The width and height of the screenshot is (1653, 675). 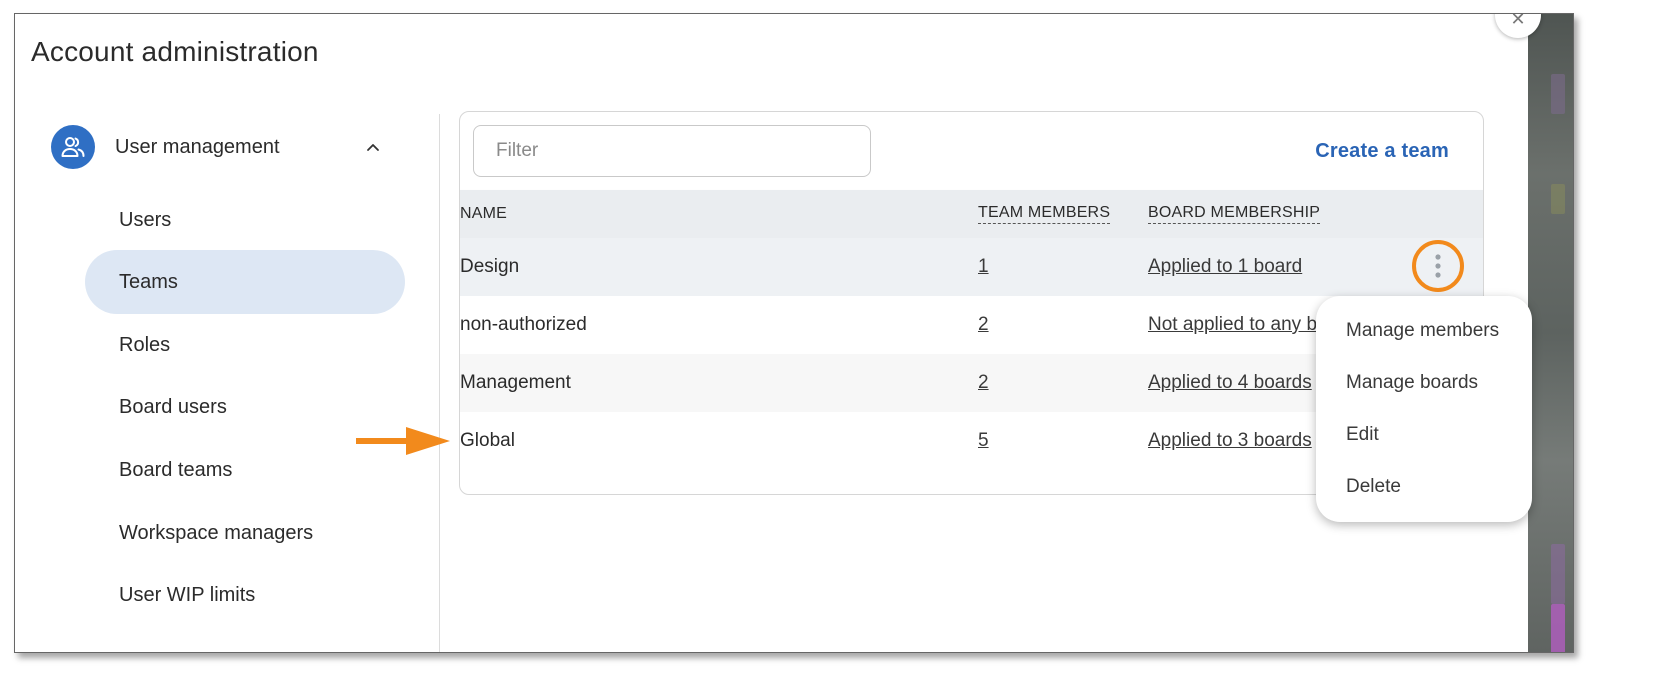 What do you see at coordinates (175, 51) in the screenshot?
I see `page-title: Account administration` at bounding box center [175, 51].